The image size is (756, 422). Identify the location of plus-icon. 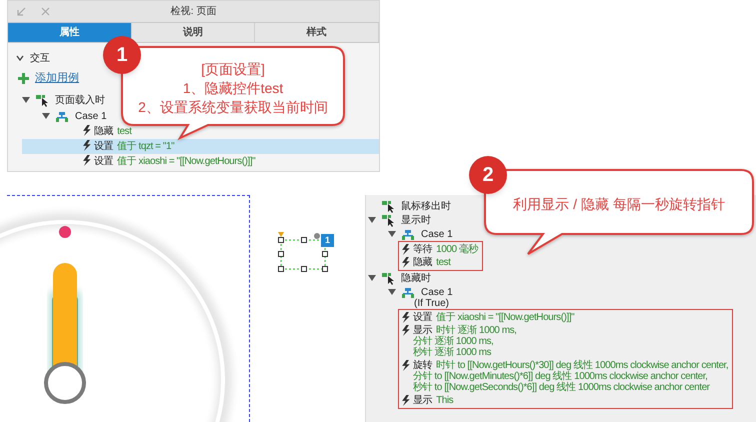
(23, 78).